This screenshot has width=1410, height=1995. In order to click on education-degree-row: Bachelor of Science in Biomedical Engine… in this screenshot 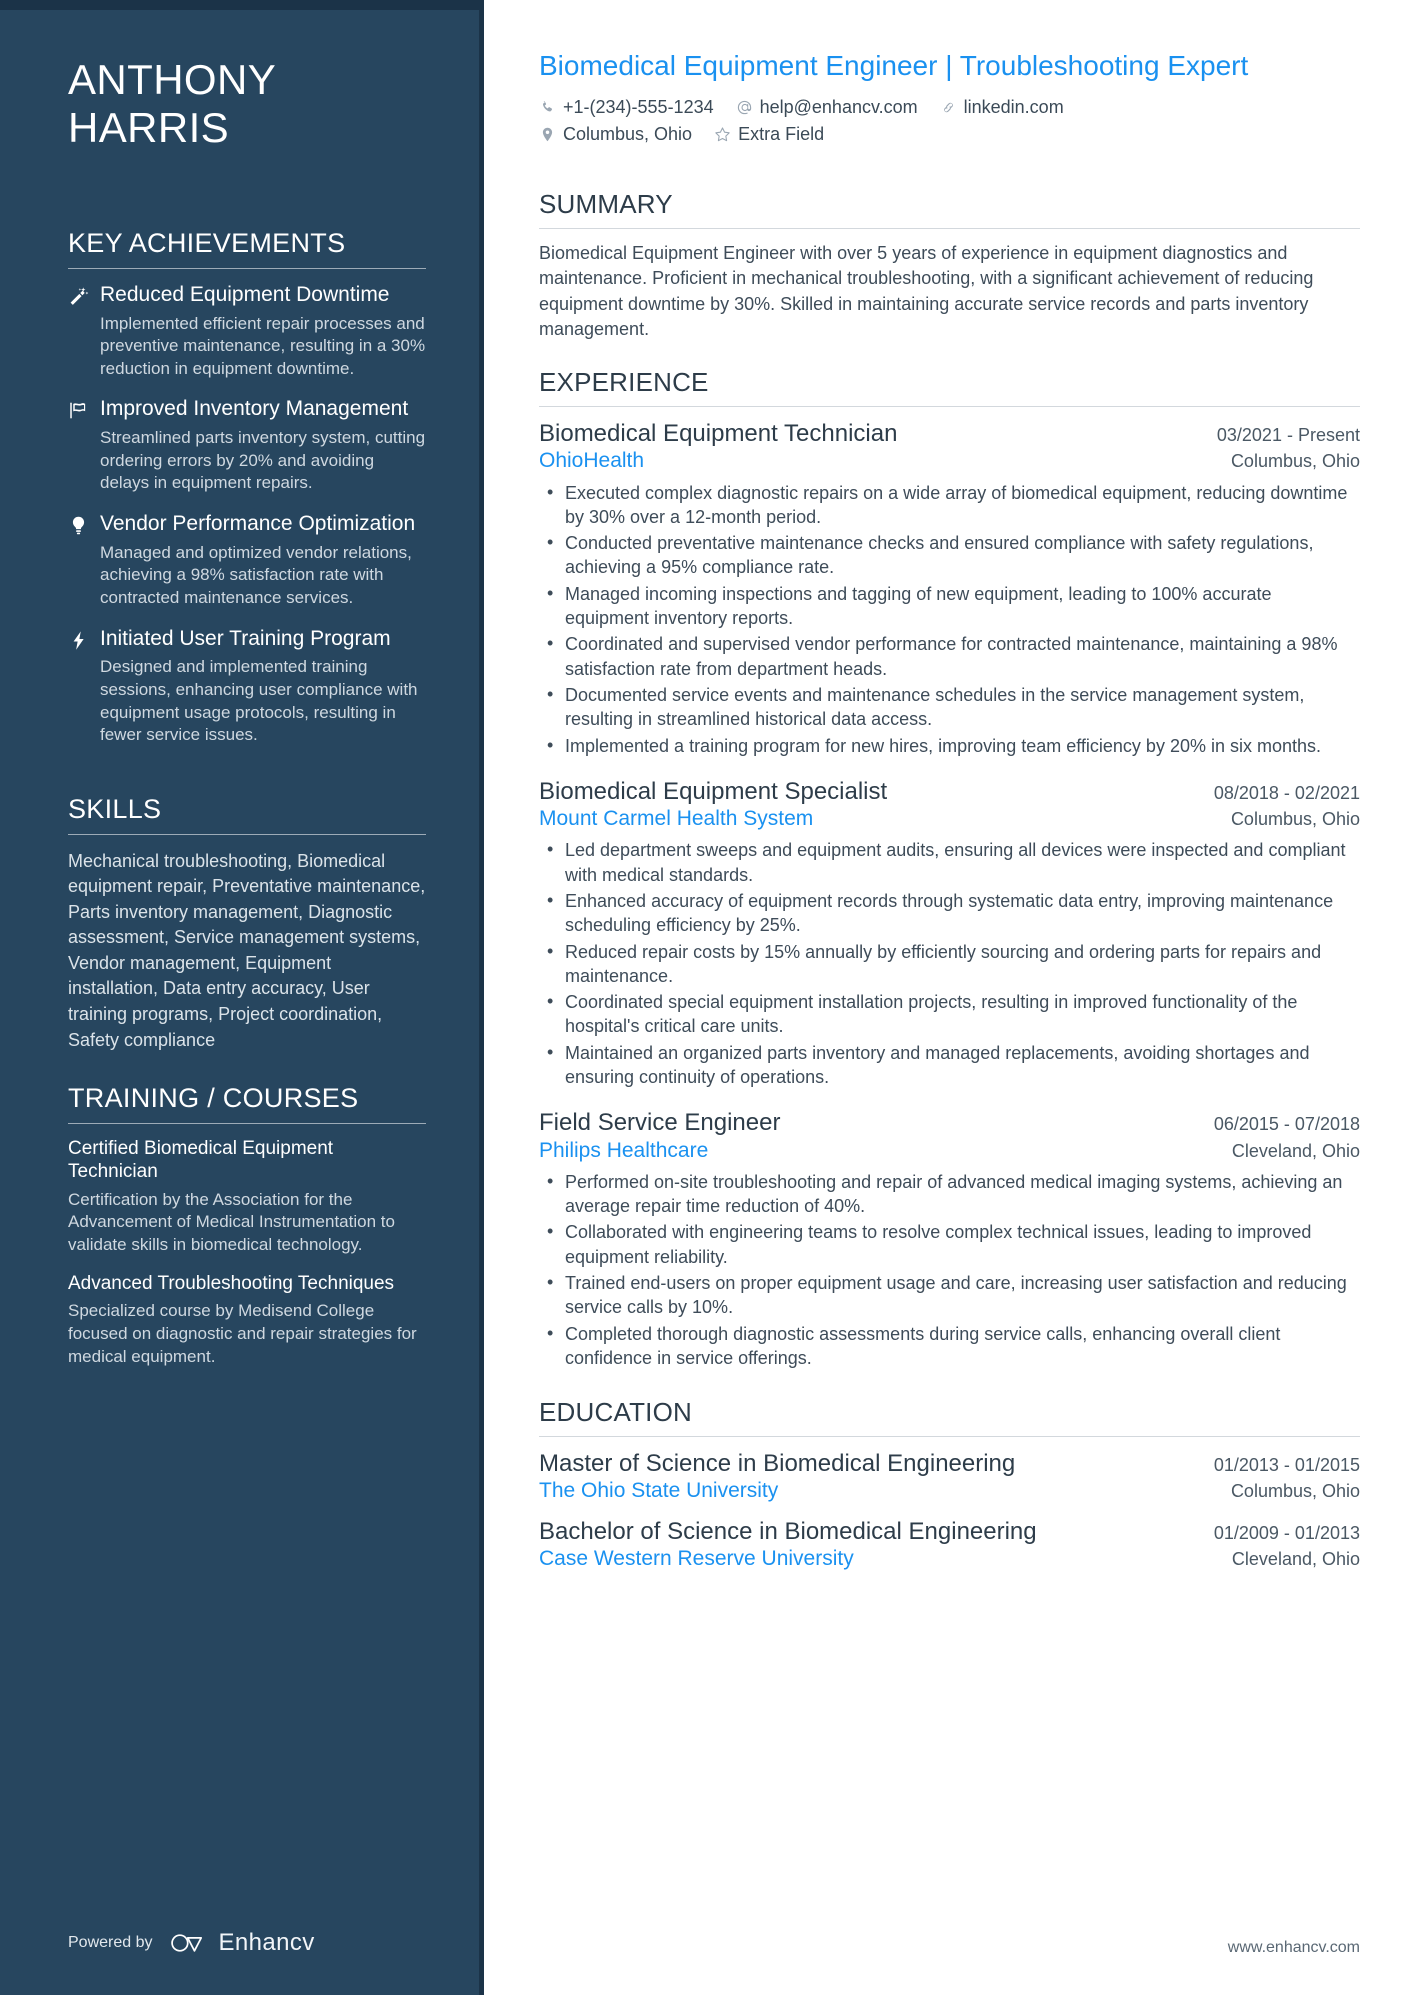, I will do `click(949, 1531)`.